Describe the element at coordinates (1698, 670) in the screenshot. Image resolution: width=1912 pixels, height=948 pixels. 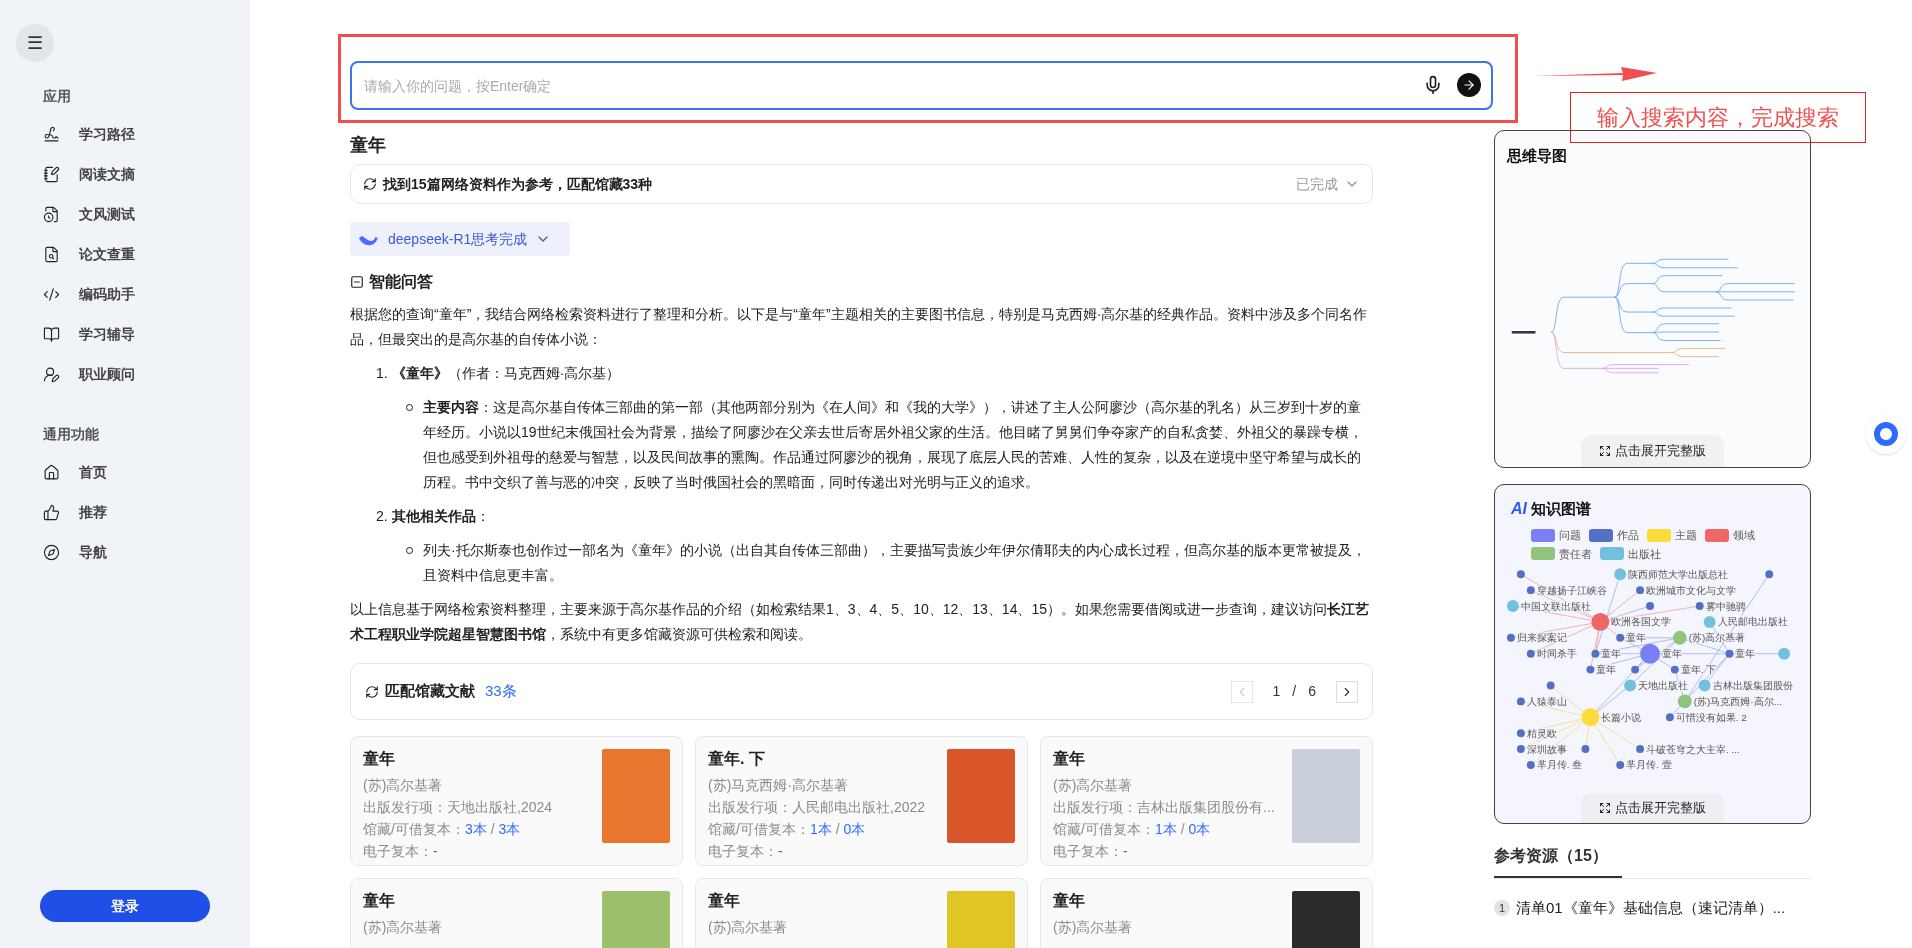
I see `node-label: 童年. 下` at that location.